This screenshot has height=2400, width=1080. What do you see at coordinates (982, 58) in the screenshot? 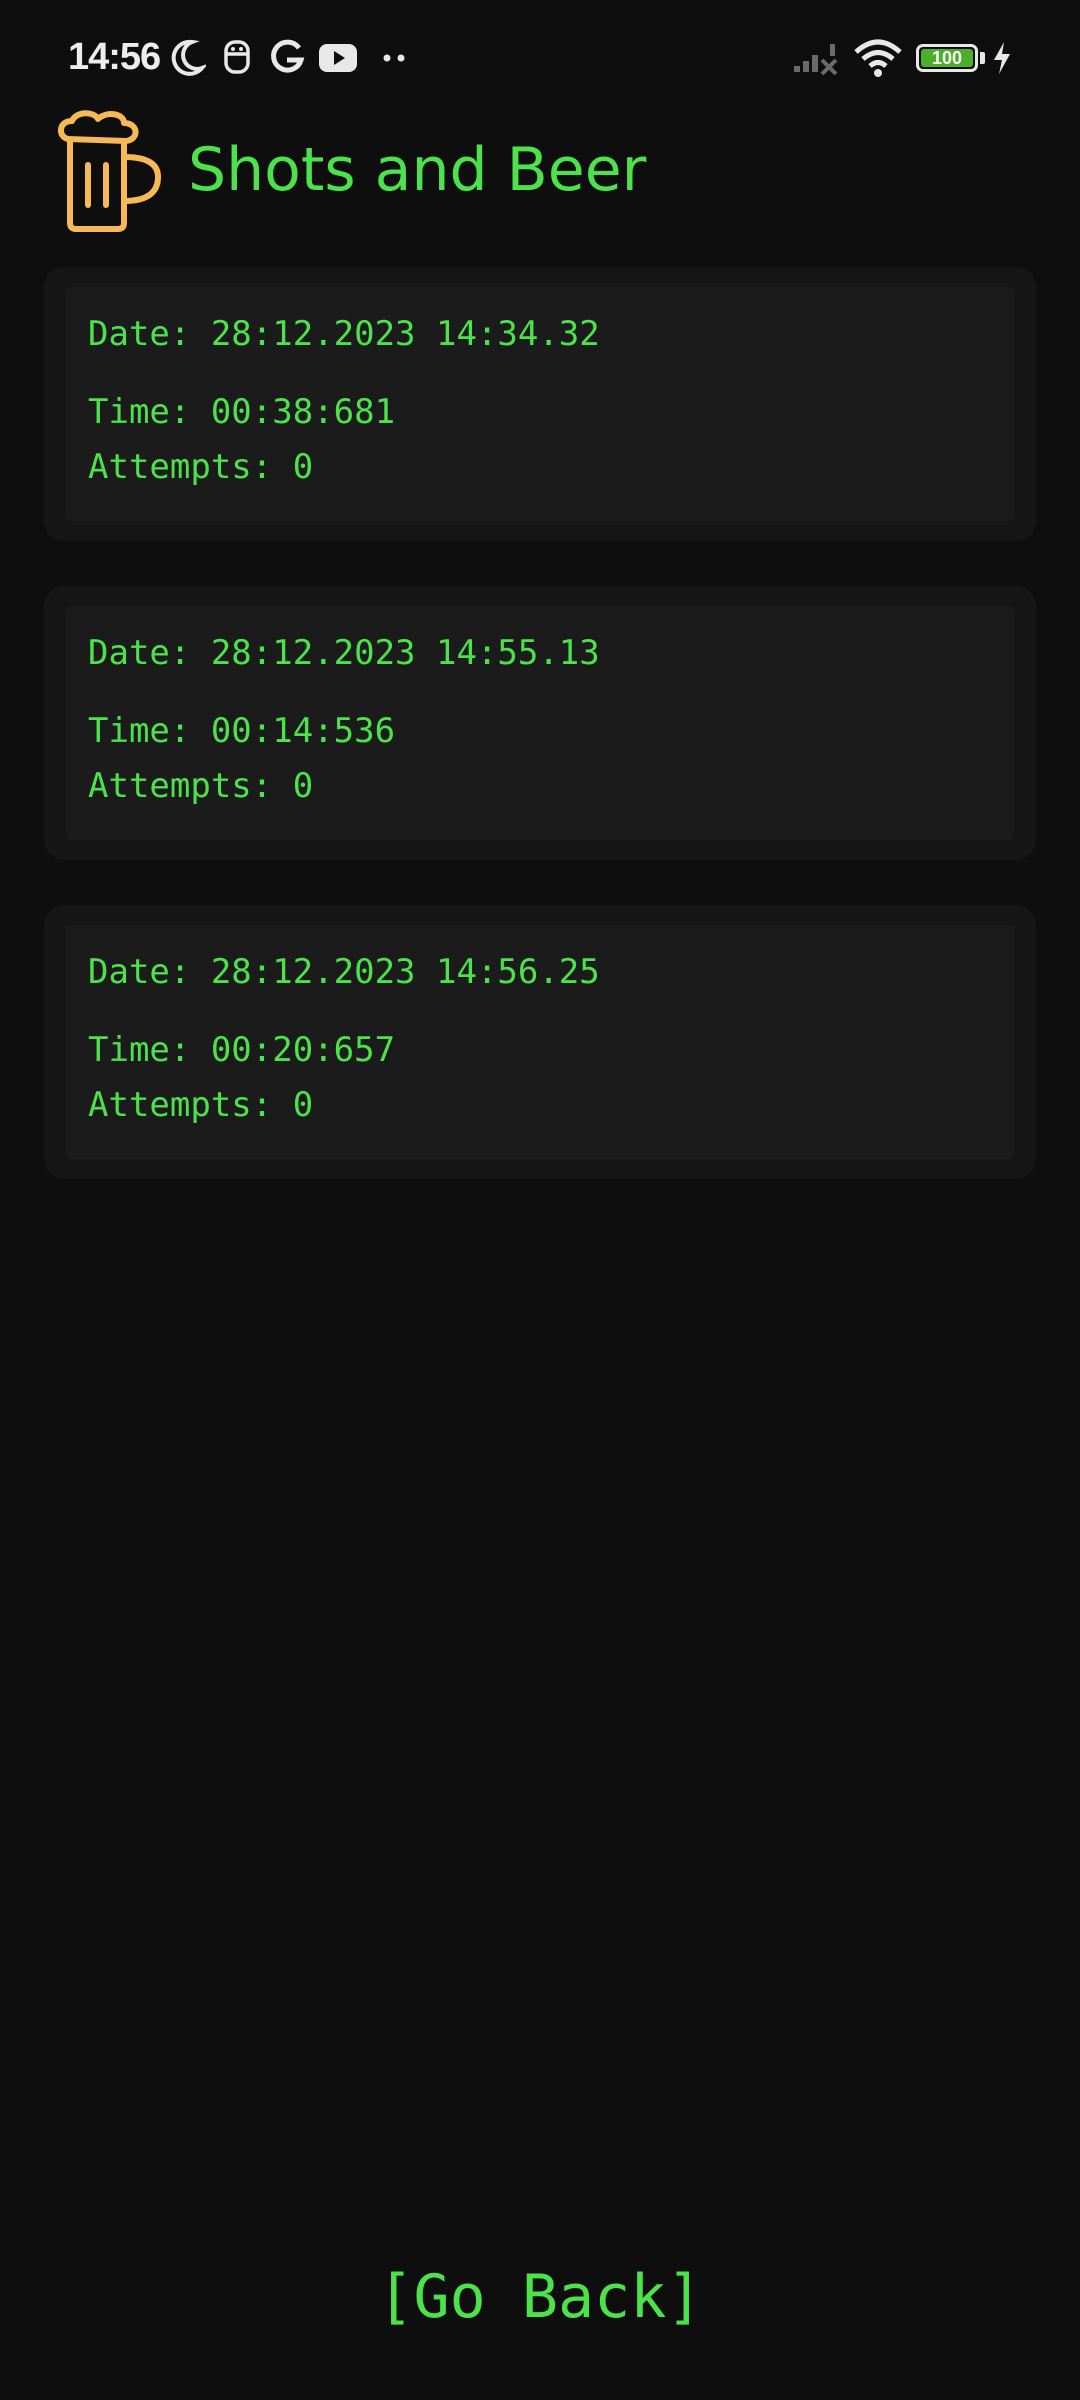
I see `battery-nub` at bounding box center [982, 58].